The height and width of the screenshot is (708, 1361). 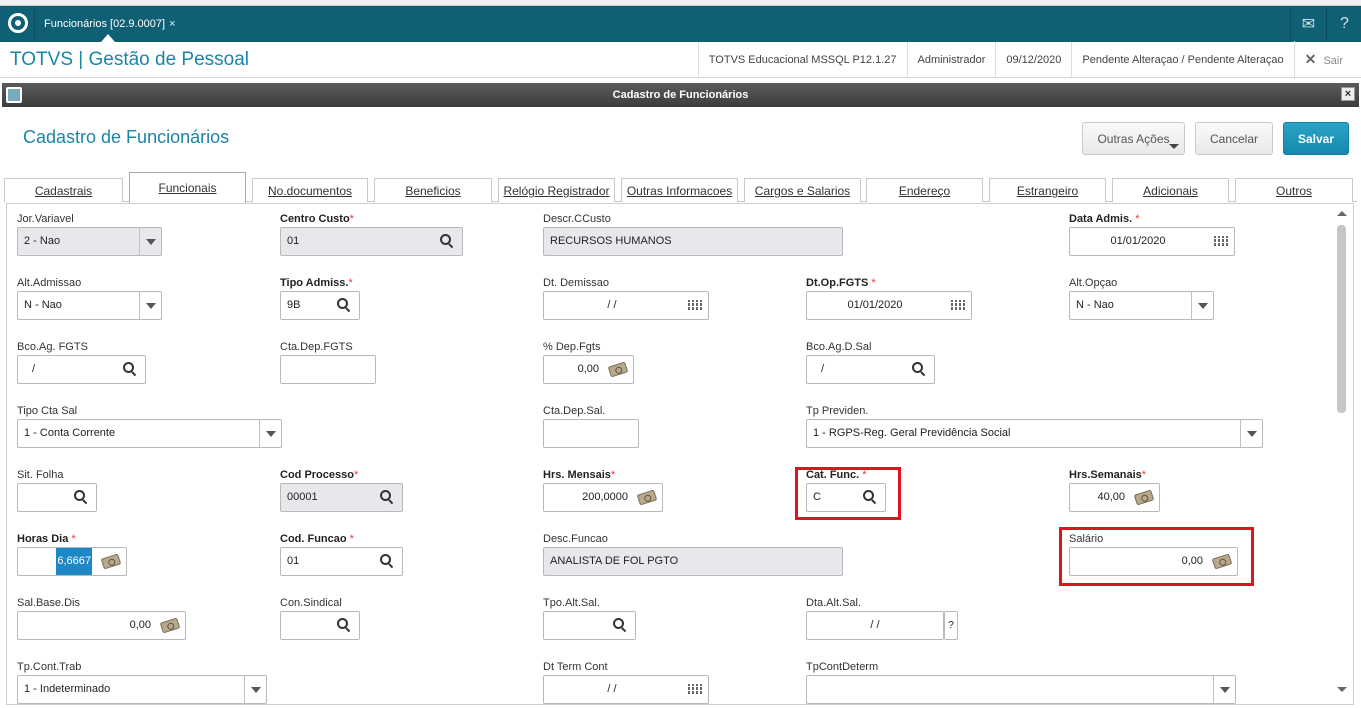 What do you see at coordinates (1316, 138) in the screenshot?
I see `save-button: Salvar` at bounding box center [1316, 138].